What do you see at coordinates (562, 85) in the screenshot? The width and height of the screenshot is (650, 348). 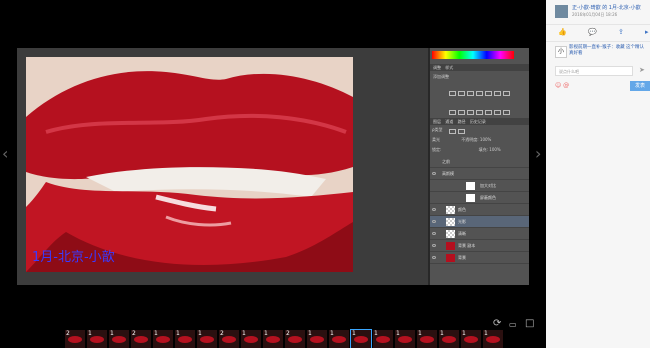 I see `emoji-icon: ☺ @` at bounding box center [562, 85].